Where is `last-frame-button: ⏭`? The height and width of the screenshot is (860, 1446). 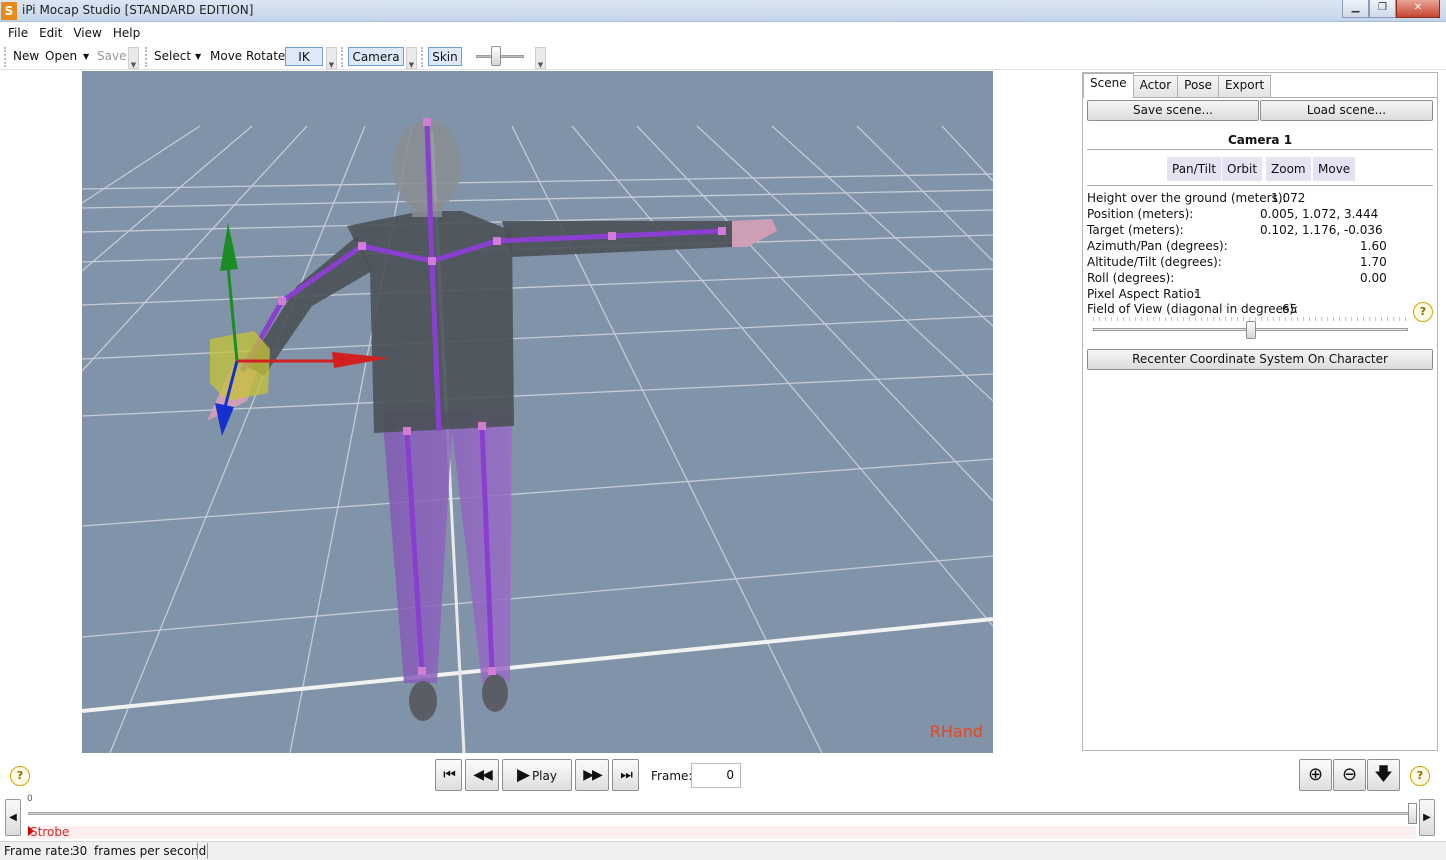 last-frame-button: ⏭ is located at coordinates (625, 775).